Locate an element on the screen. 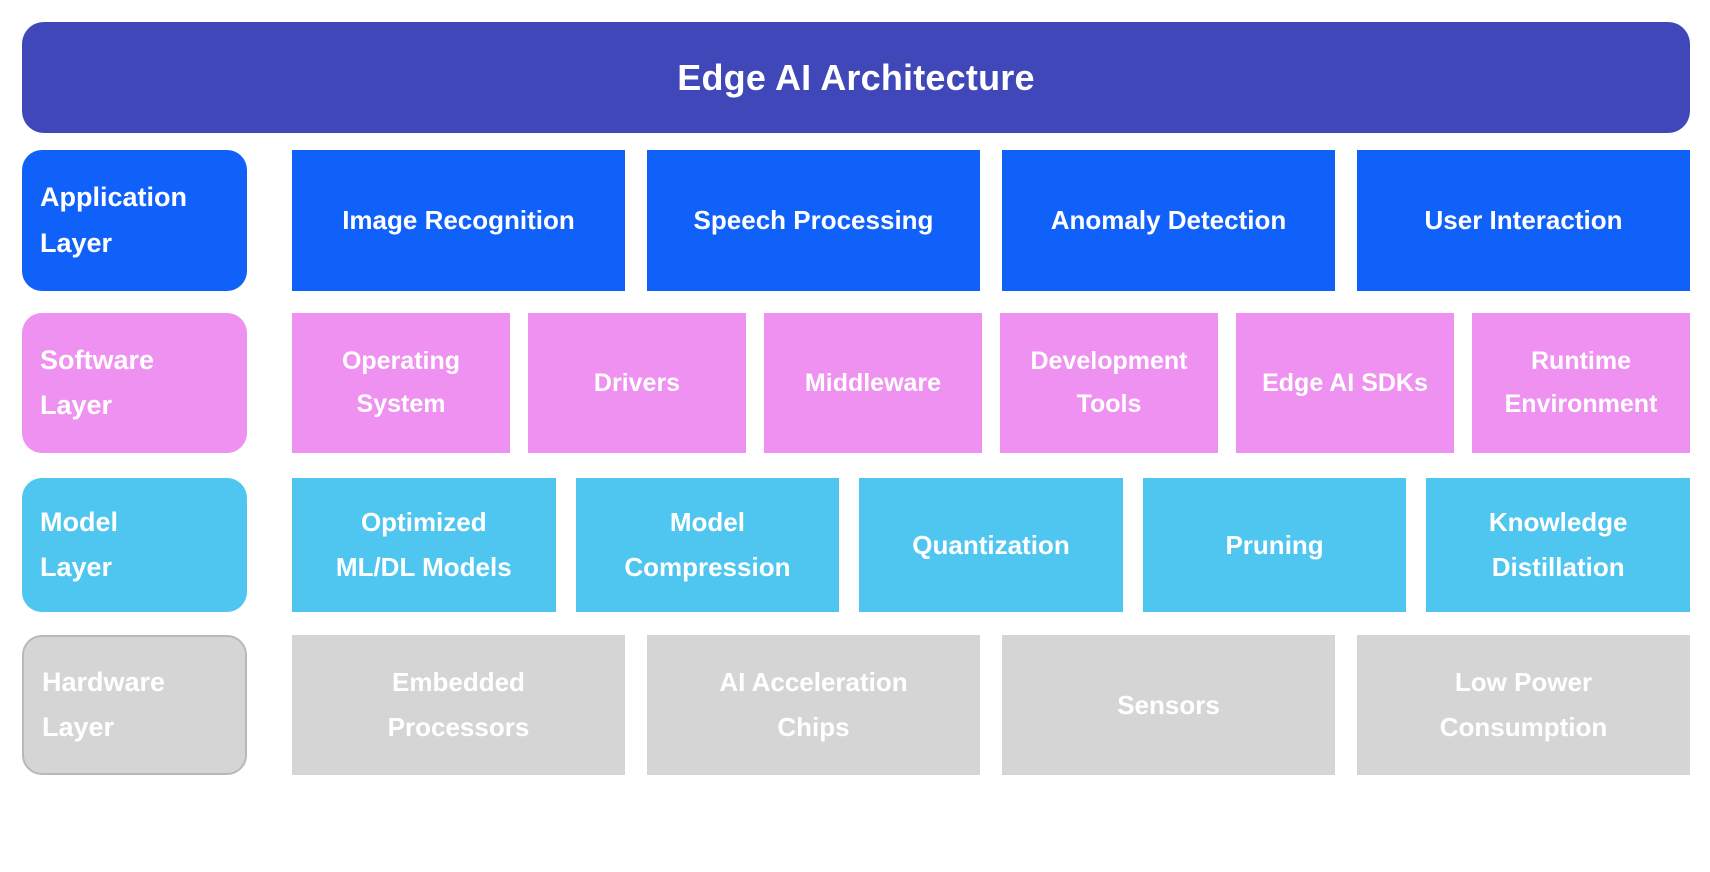  layer-label-hardware: Hardware Layer is located at coordinates (134, 705).